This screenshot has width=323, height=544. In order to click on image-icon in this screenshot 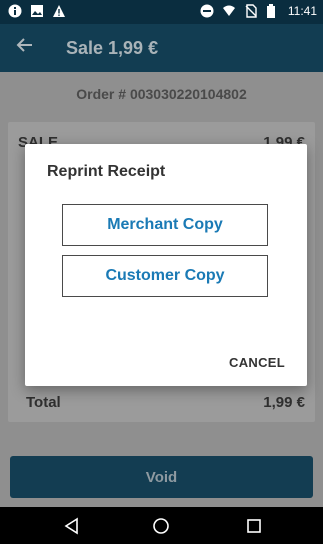, I will do `click(37, 11)`.